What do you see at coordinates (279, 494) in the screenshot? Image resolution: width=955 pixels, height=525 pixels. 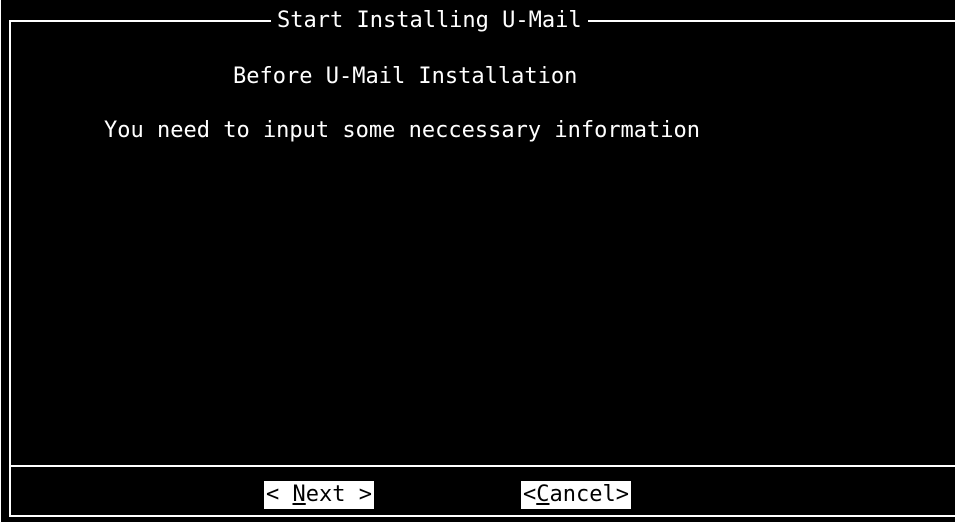 I see `next-button-prefix: <` at bounding box center [279, 494].